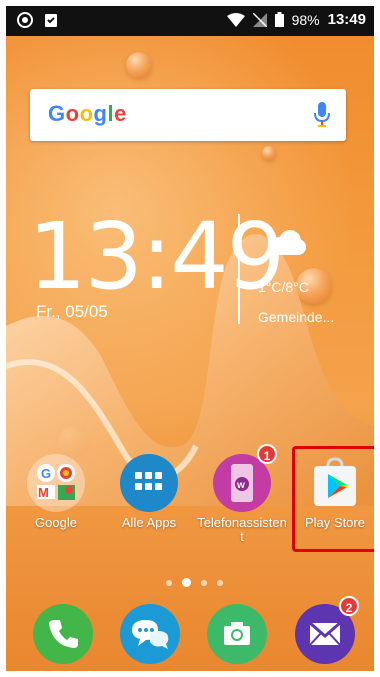  Describe the element at coordinates (240, 485) in the screenshot. I see `svg-text: w` at that location.